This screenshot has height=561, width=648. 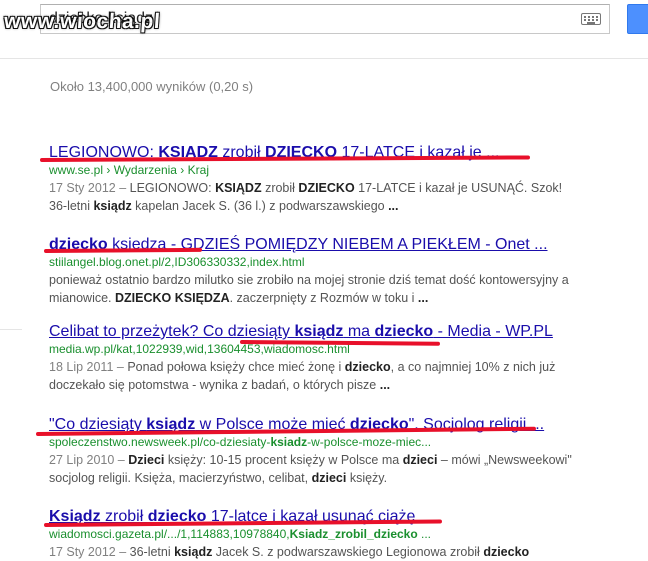 I want to click on snippet-text-segment: księży: 10-15 procent księży w Polsce ma, so click(x=283, y=460).